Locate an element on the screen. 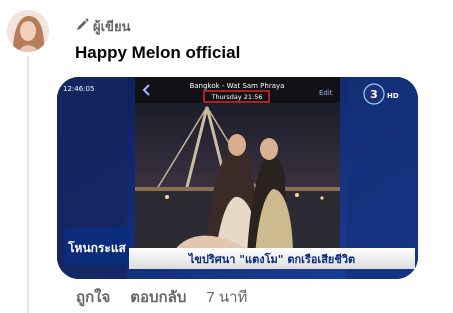 The image size is (453, 313). status-time: 12:46:05 is located at coordinates (78, 89).